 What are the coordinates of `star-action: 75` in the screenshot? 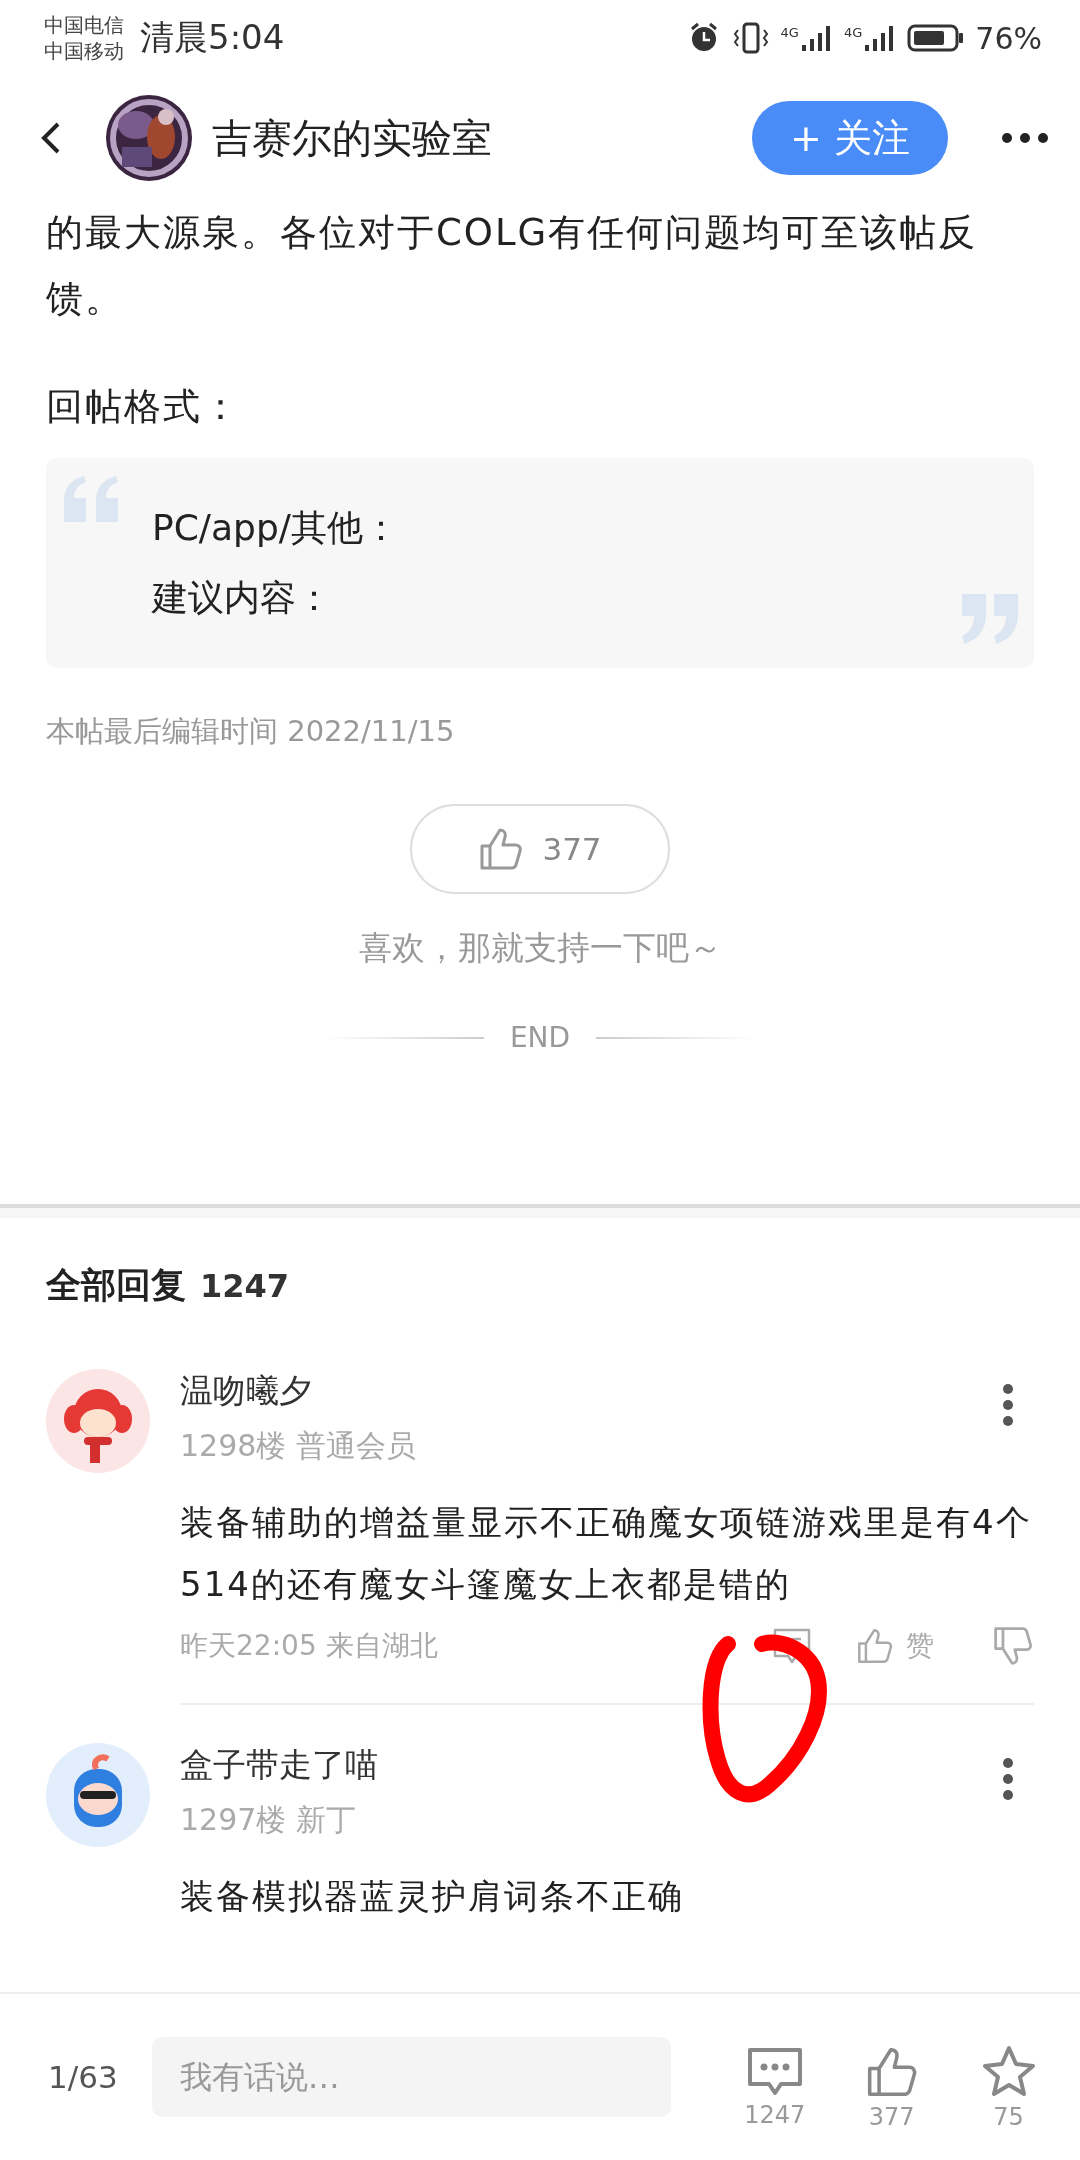 It's located at (1008, 2088).